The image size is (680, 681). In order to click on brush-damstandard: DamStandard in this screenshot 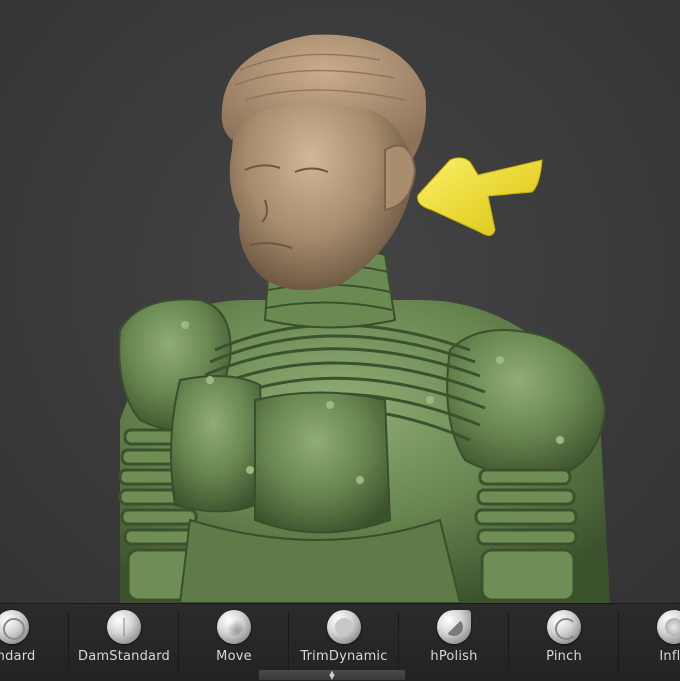, I will do `click(124, 639)`.